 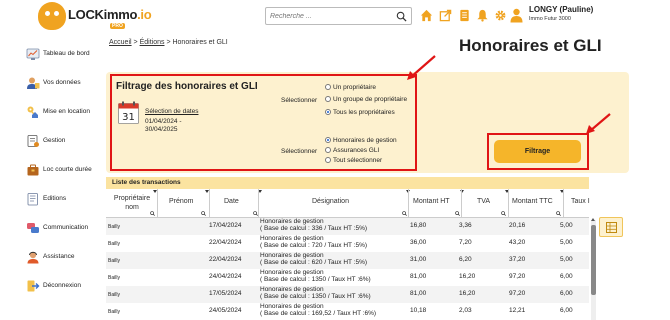 I want to click on column-header-vat: TVA, so click(x=483, y=201).